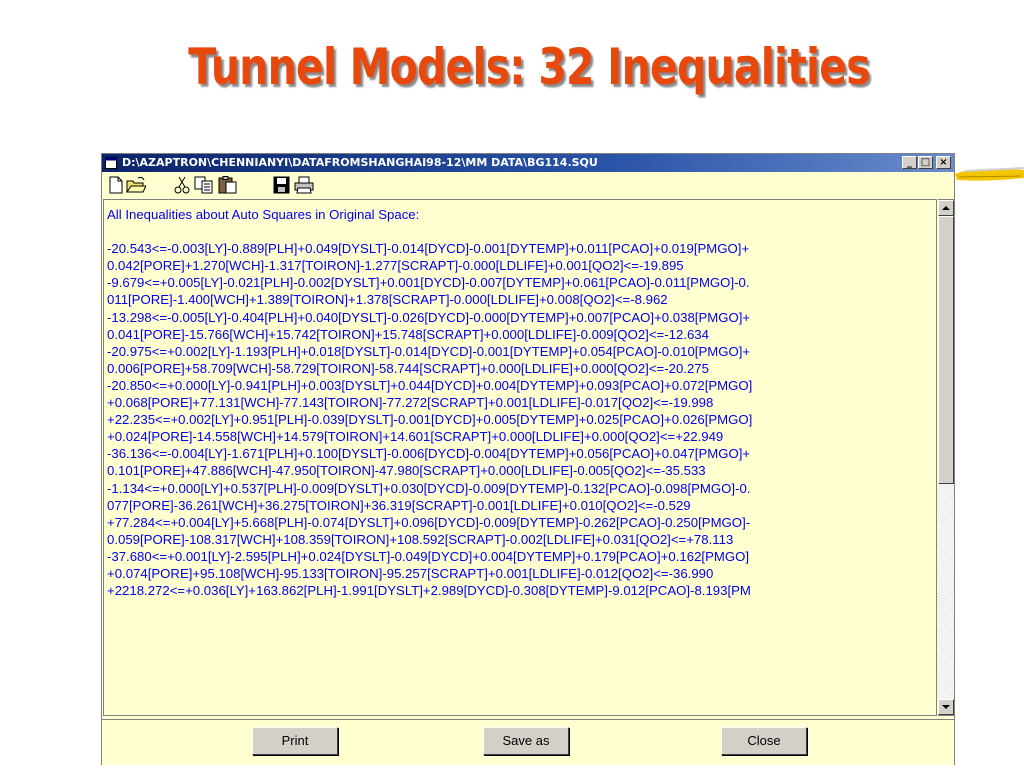 Image resolution: width=1024 pixels, height=768 pixels. I want to click on text-line, so click(521, 231).